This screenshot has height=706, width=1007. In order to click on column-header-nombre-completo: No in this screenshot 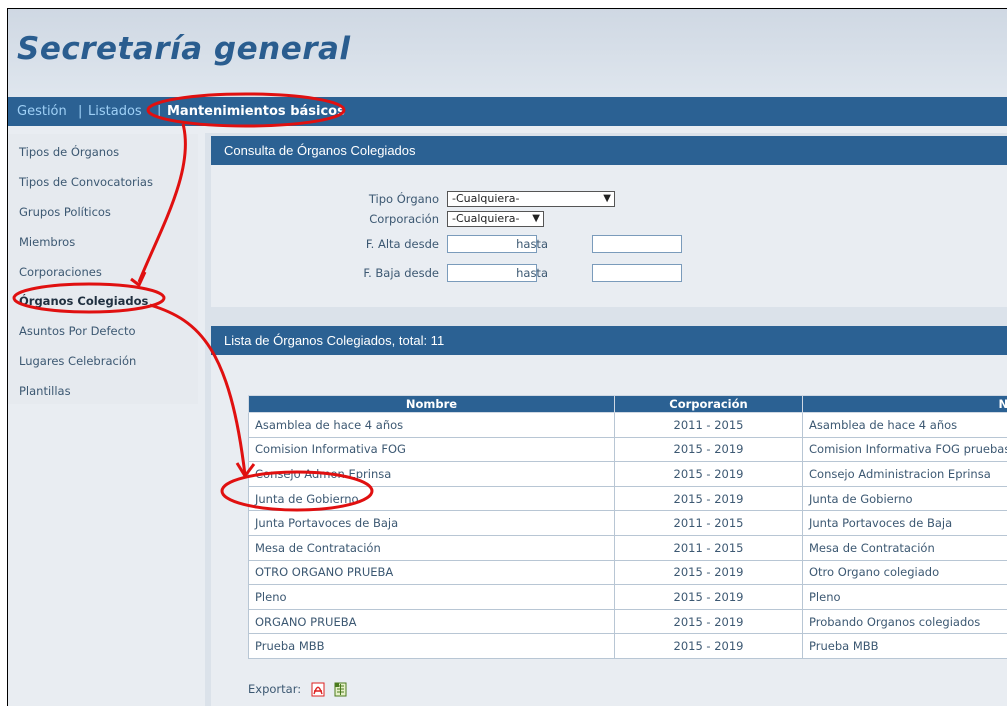, I will do `click(905, 404)`.